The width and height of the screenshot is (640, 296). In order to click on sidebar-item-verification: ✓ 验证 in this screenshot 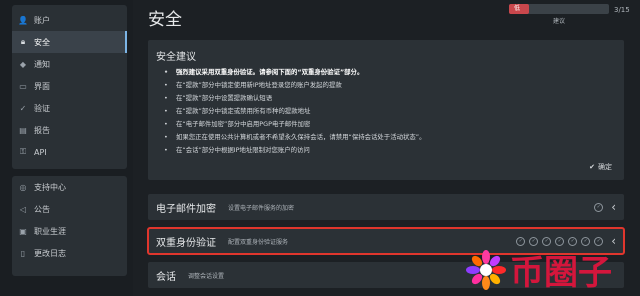, I will do `click(69, 108)`.